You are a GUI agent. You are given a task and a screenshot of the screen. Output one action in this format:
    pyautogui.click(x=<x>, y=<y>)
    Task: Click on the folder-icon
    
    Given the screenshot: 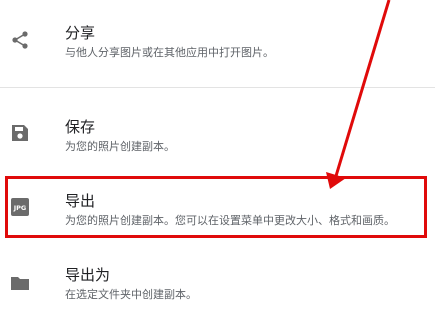 What is the action you would take?
    pyautogui.click(x=20, y=283)
    